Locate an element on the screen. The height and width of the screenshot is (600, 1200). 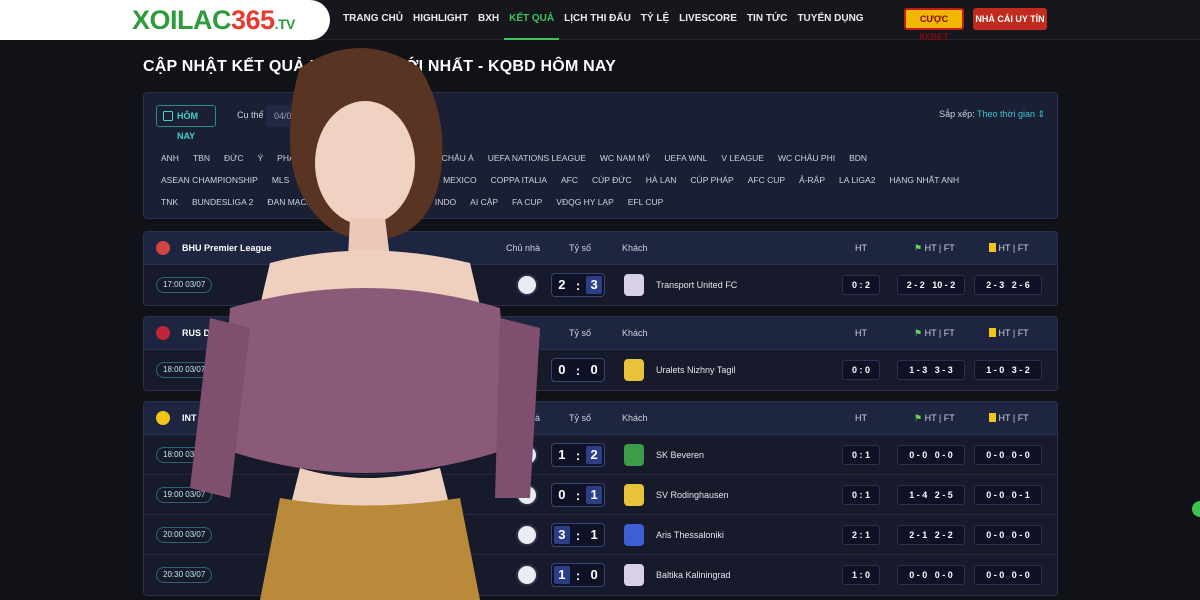
league-chip: WC NAM MỸ is located at coordinates (625, 158).